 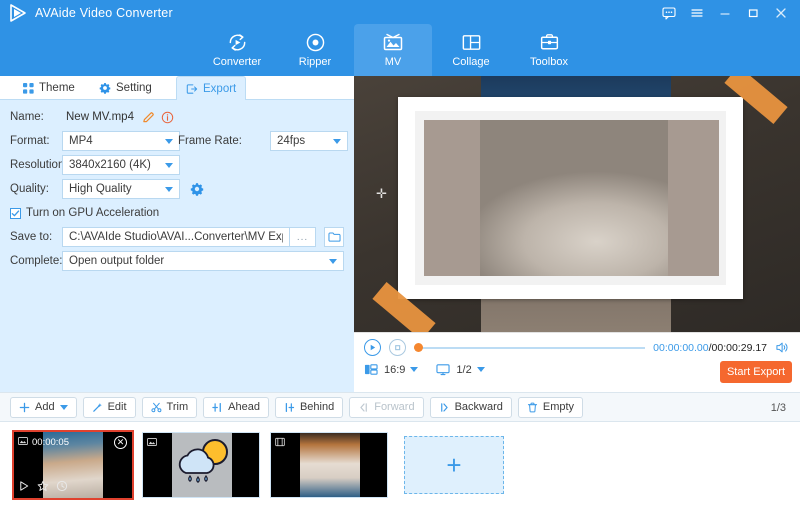 What do you see at coordinates (121, 189) in the screenshot?
I see `quality-select: High Quality` at bounding box center [121, 189].